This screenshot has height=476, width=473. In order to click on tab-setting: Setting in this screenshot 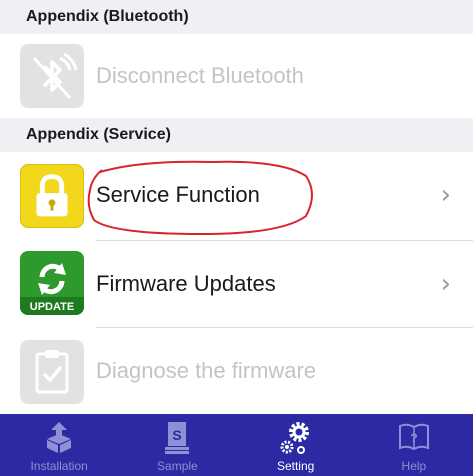, I will do `click(296, 445)`.